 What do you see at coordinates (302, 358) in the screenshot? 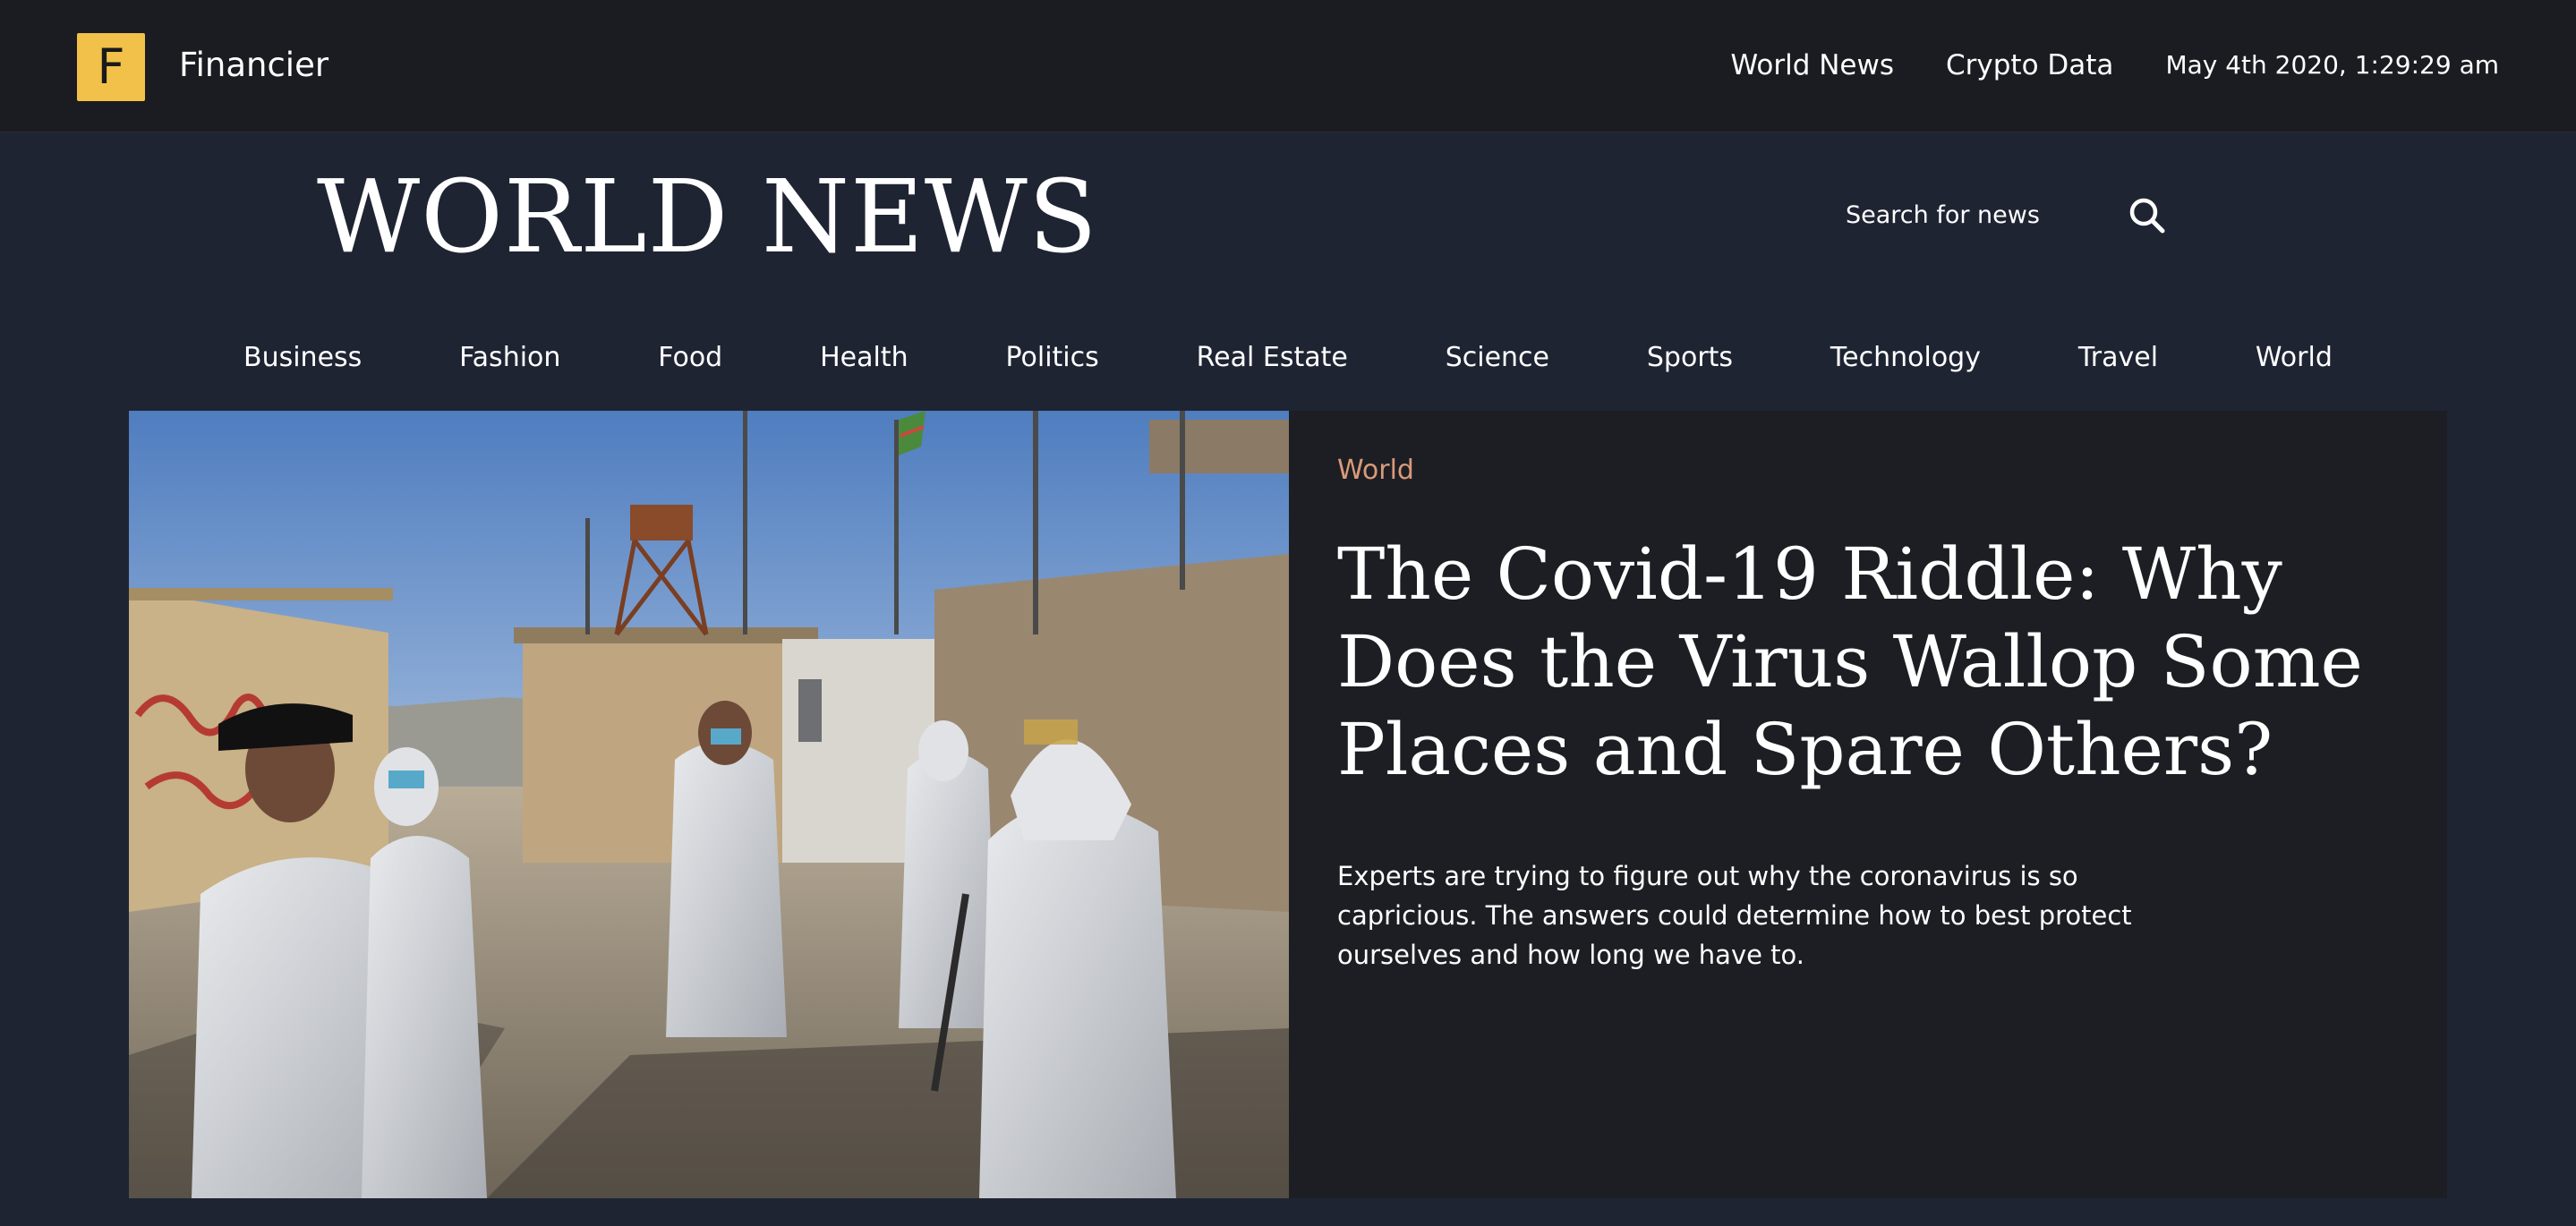
I see `category-business: Business` at bounding box center [302, 358].